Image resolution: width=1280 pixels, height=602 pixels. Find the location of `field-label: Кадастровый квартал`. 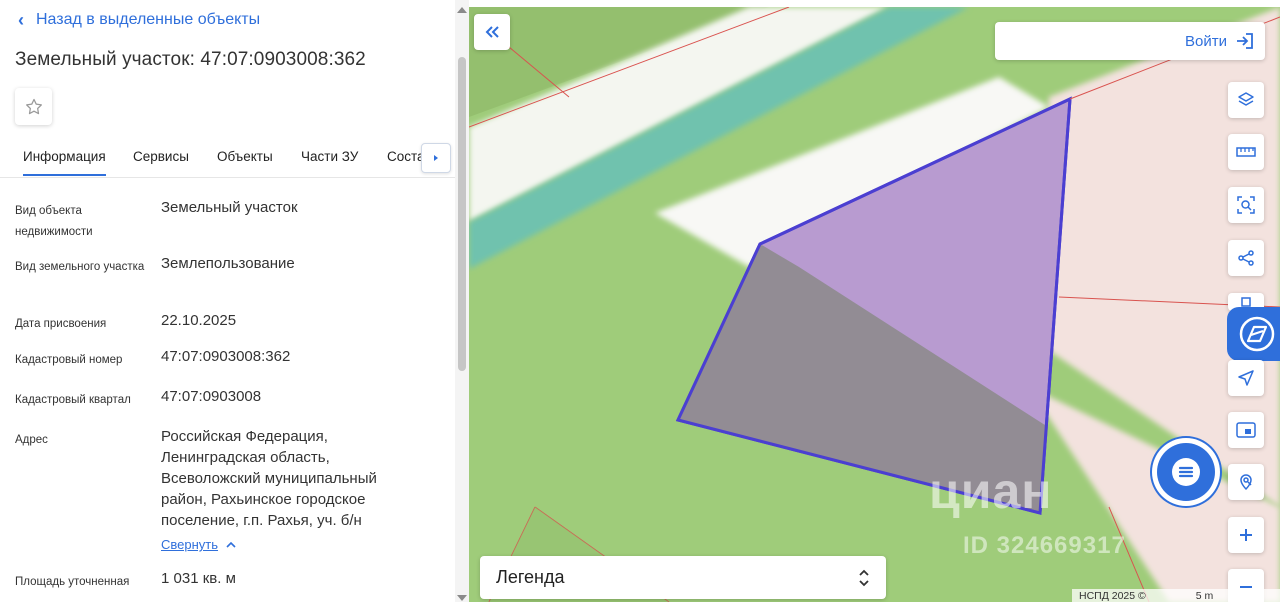

field-label: Кадастровый квартал is located at coordinates (73, 400).